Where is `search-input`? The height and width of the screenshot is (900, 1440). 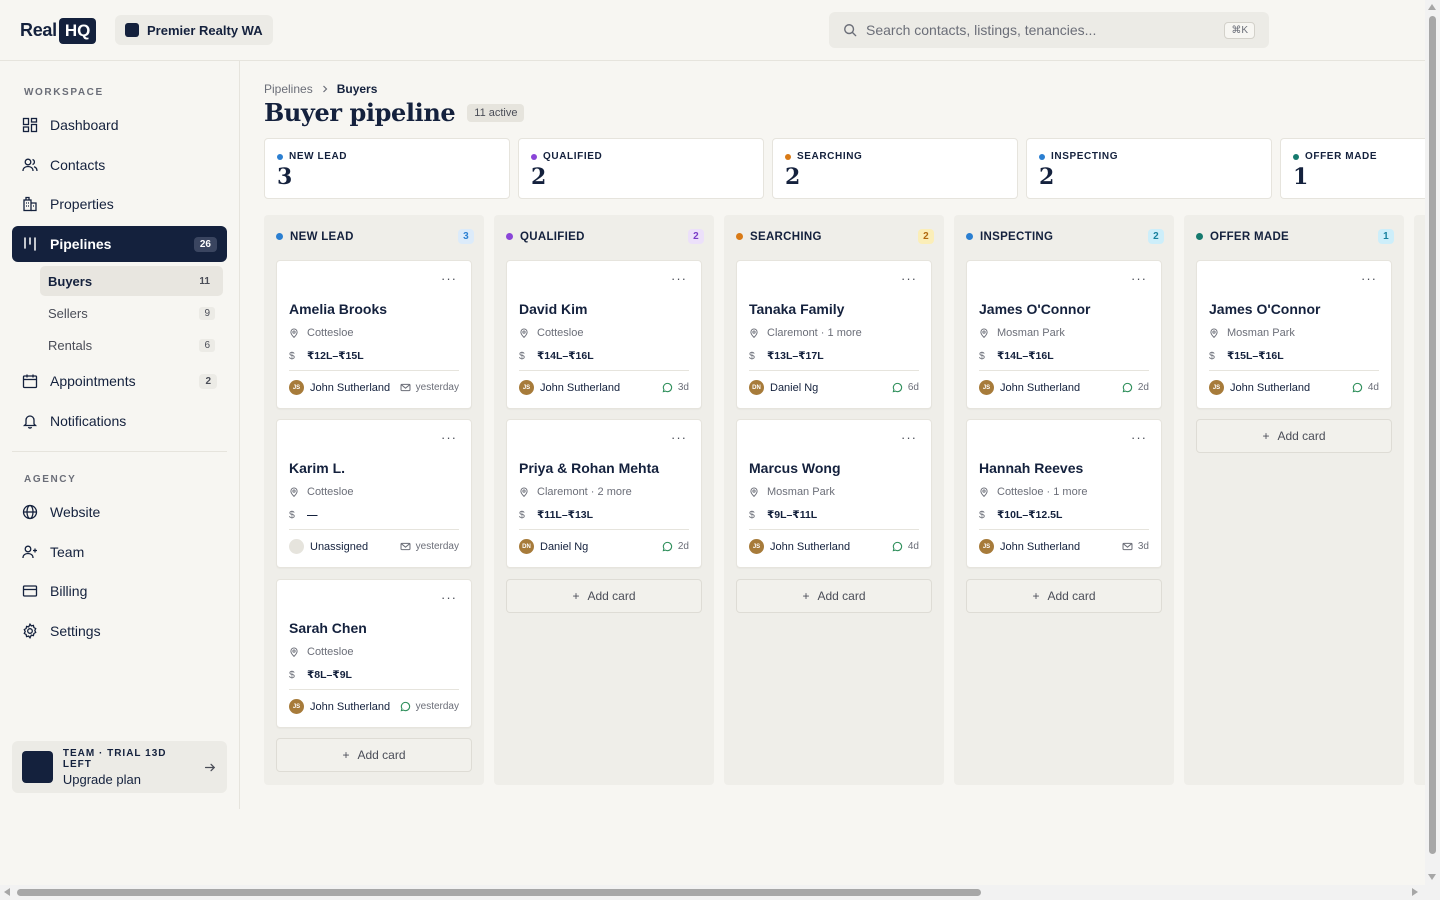 search-input is located at coordinates (1041, 30).